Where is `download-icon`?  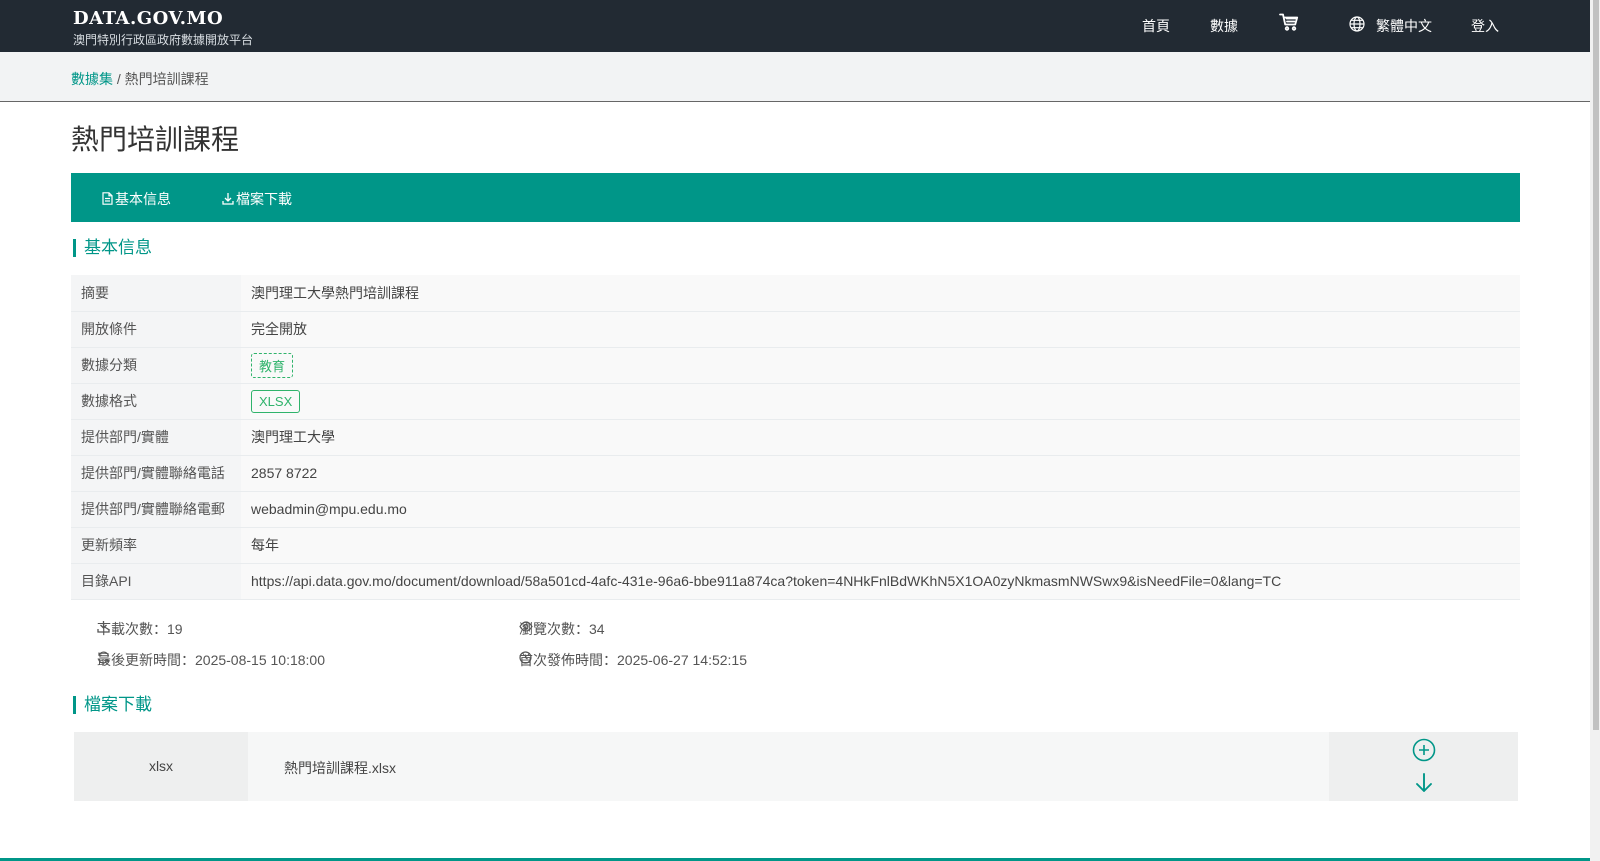 download-icon is located at coordinates (228, 200).